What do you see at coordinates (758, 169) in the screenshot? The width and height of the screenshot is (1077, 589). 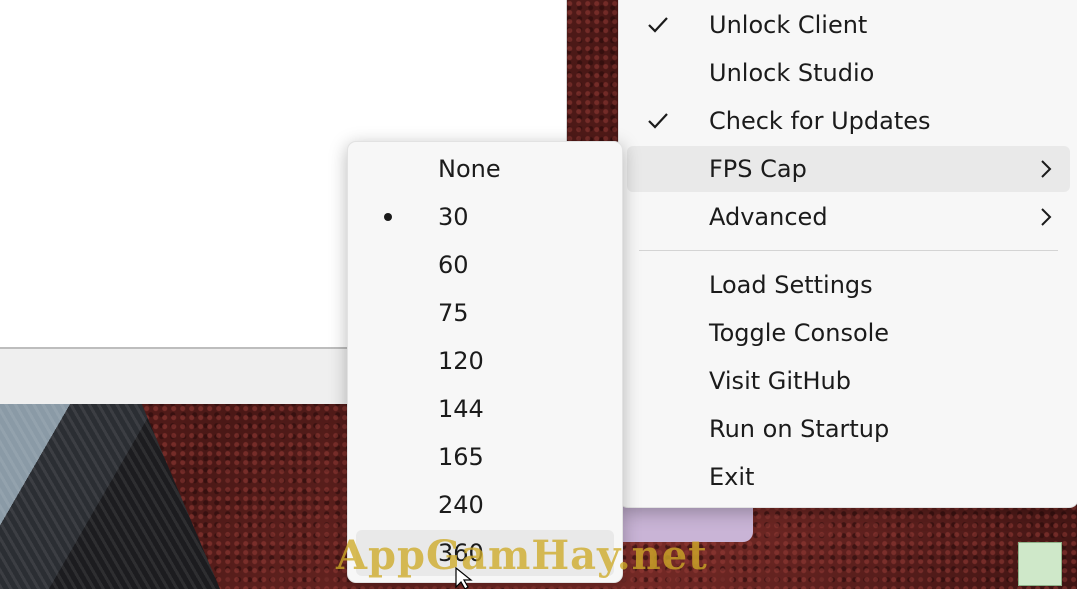 I see `menu-item-label: FPS Cap` at bounding box center [758, 169].